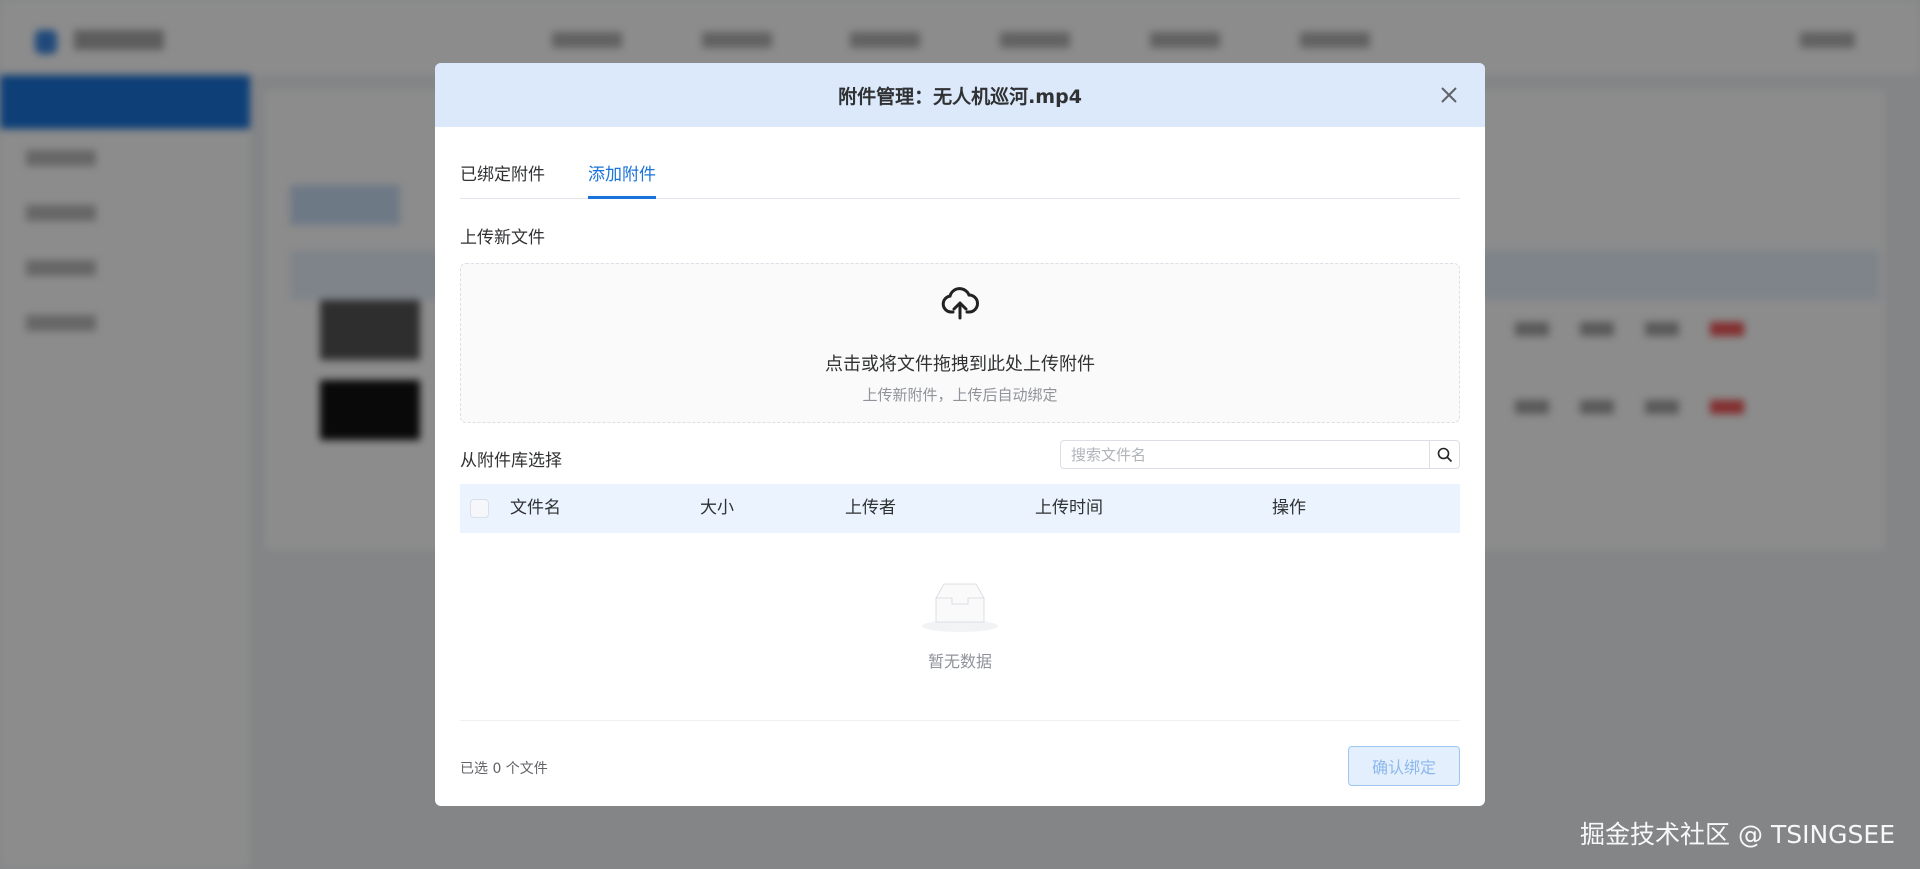 The width and height of the screenshot is (1920, 869). I want to click on watermark: 掘金技术社区 @ TSINGSEE, so click(1737, 834).